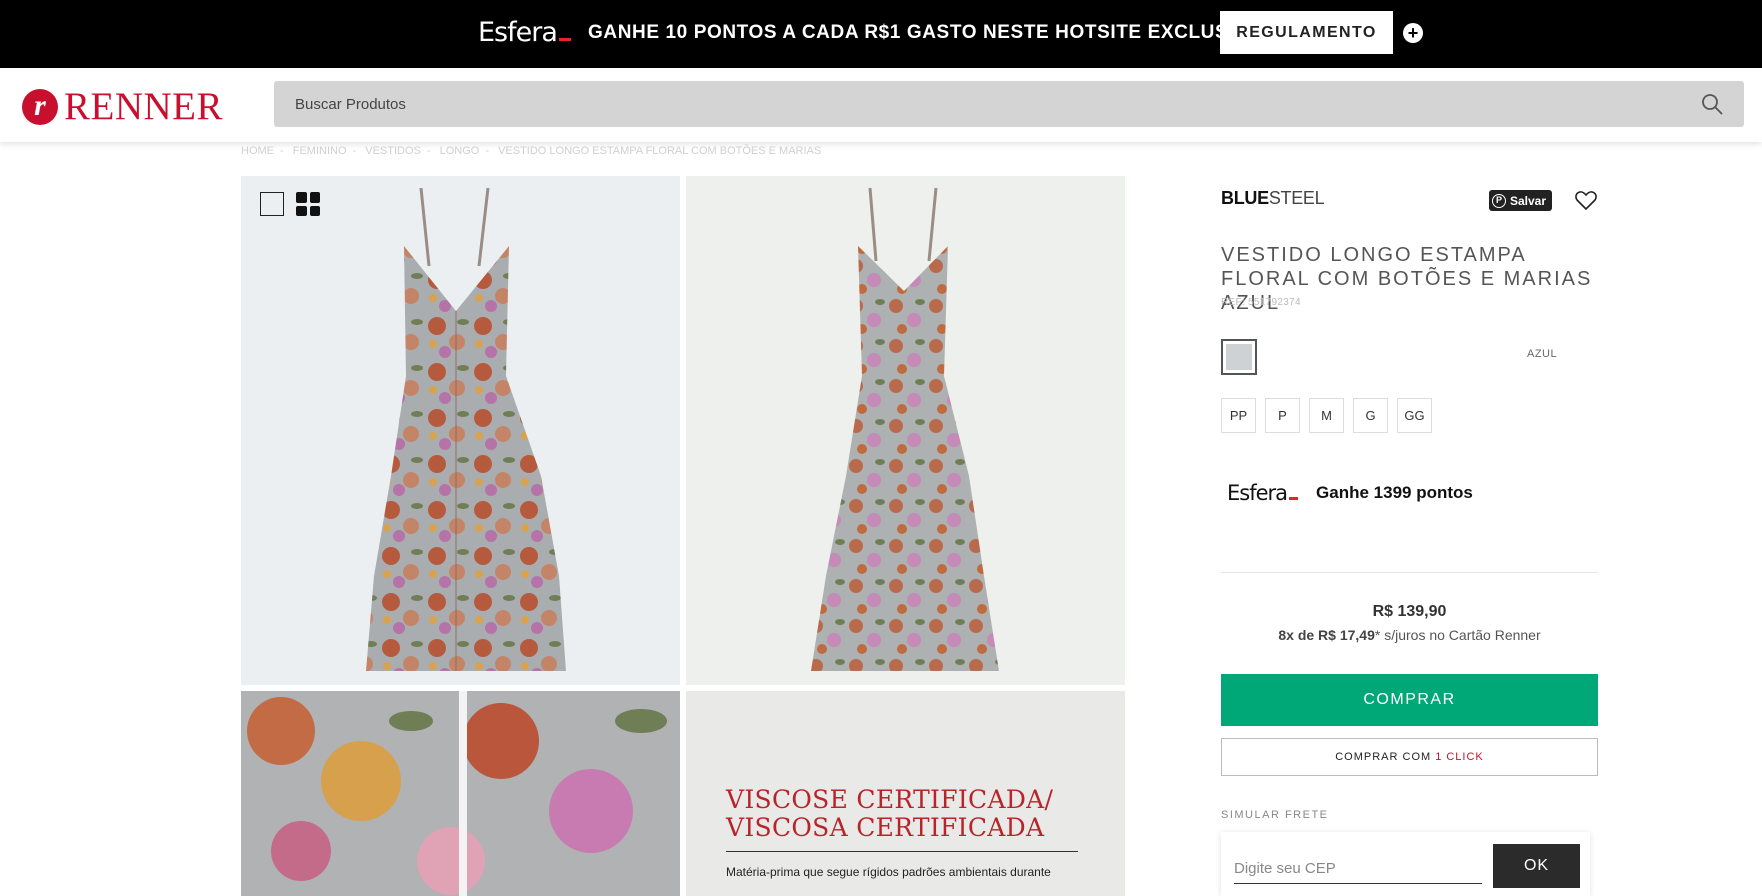 The height and width of the screenshot is (896, 1762). I want to click on breadcrumb-longo: LONGO, so click(460, 151).